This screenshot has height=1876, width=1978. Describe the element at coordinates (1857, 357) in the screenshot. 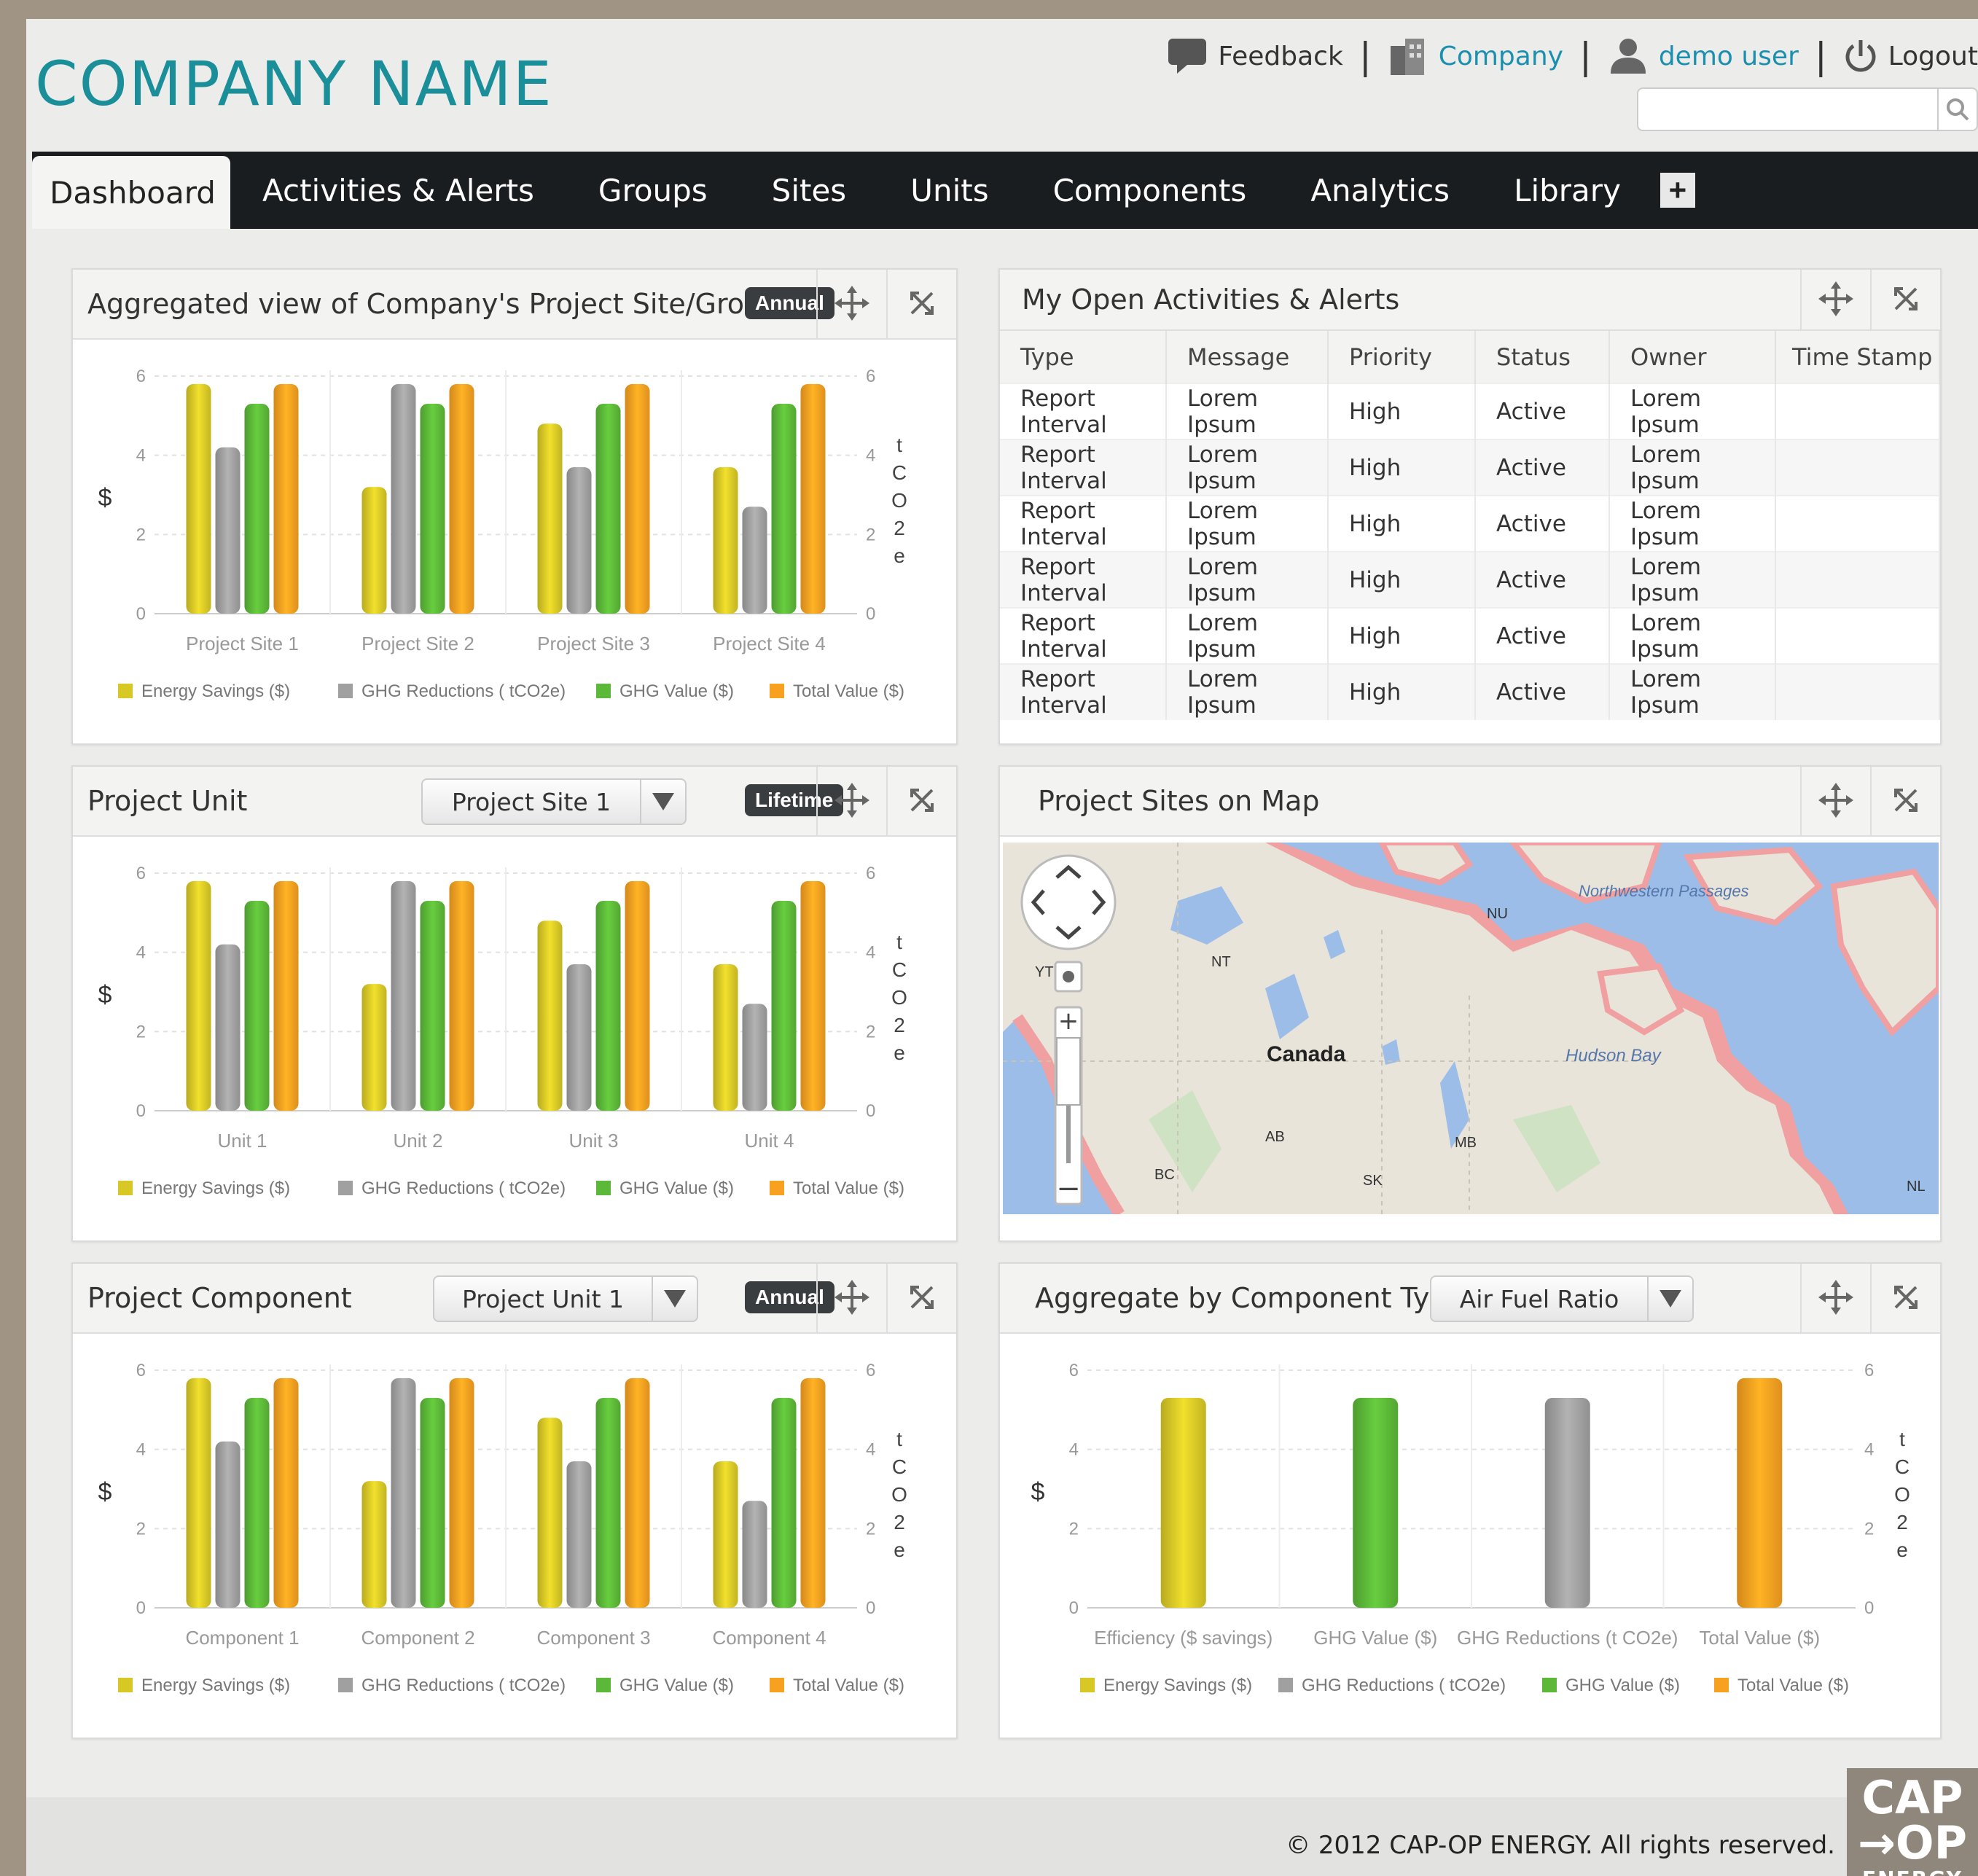

I see `column-header: Time Stamp` at that location.